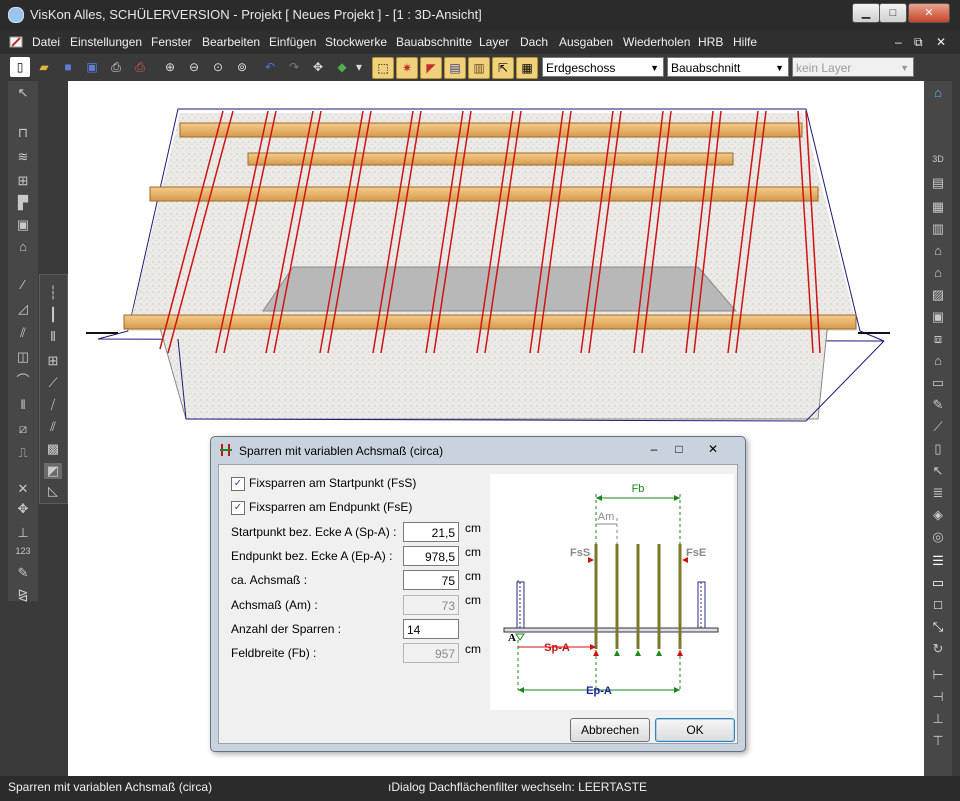  What do you see at coordinates (938, 561) in the screenshot?
I see `list-icon: ☰` at bounding box center [938, 561].